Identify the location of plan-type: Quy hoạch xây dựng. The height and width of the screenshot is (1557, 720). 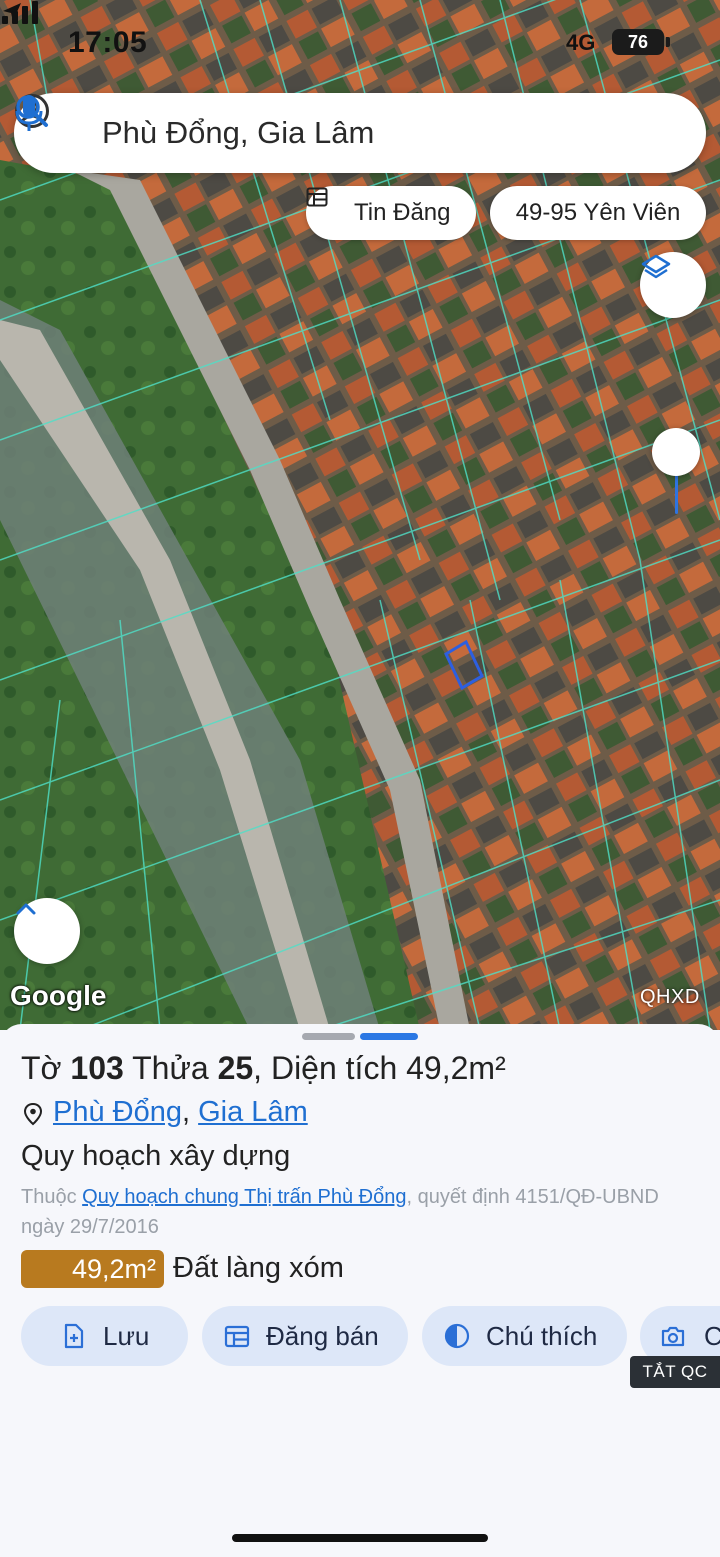
(156, 1156).